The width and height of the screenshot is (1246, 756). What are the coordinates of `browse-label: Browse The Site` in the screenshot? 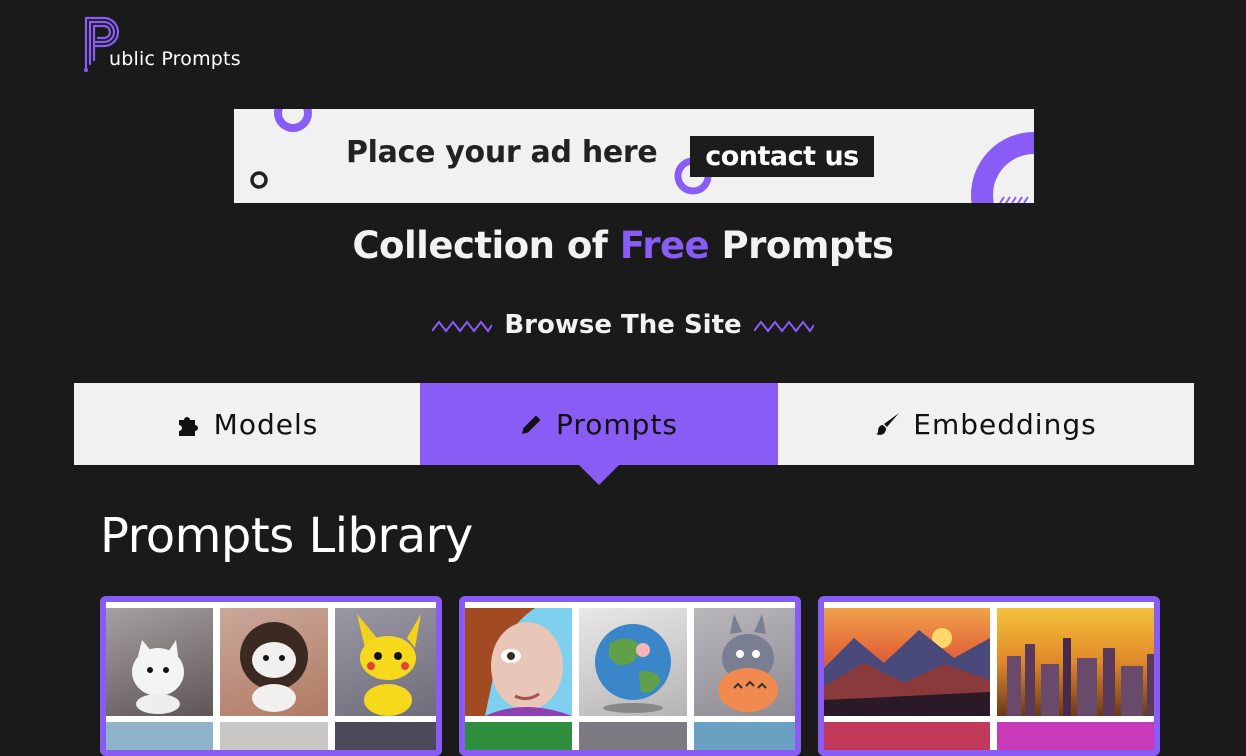 It's located at (623, 325).